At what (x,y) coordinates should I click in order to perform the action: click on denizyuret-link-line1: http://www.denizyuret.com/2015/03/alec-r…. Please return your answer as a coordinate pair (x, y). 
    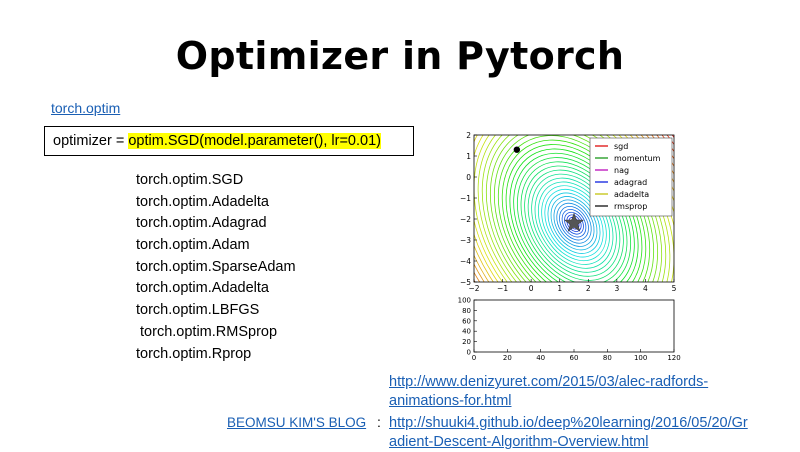
    Looking at the image, I should click on (549, 382).